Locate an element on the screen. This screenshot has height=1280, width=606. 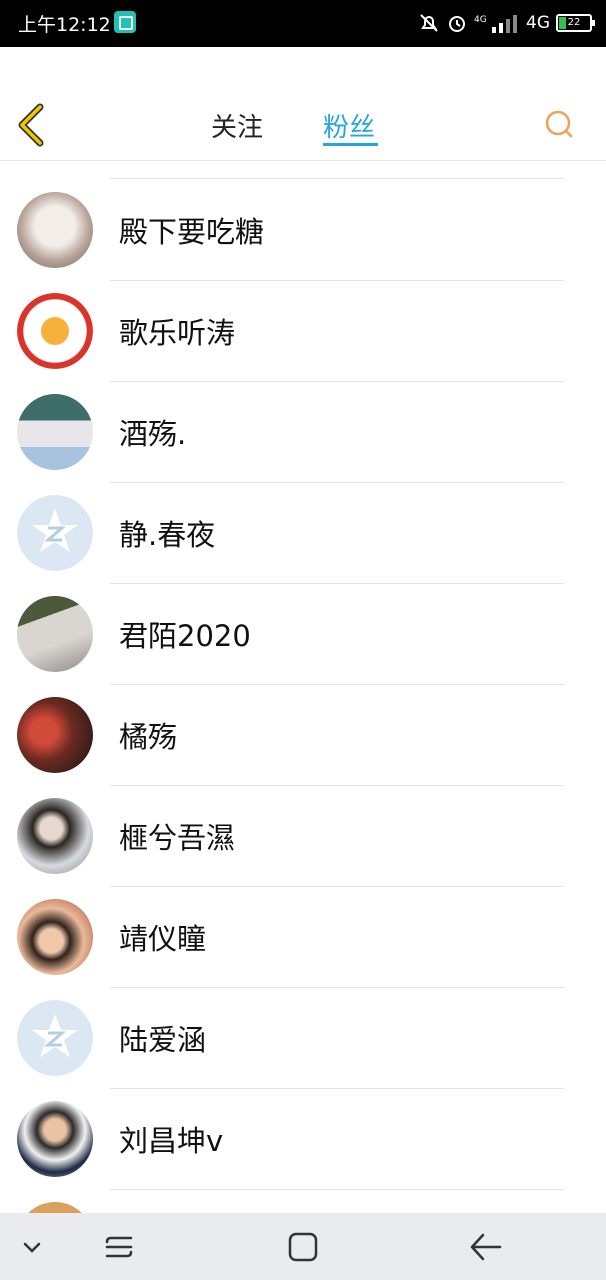
home-icon is located at coordinates (303, 1247).